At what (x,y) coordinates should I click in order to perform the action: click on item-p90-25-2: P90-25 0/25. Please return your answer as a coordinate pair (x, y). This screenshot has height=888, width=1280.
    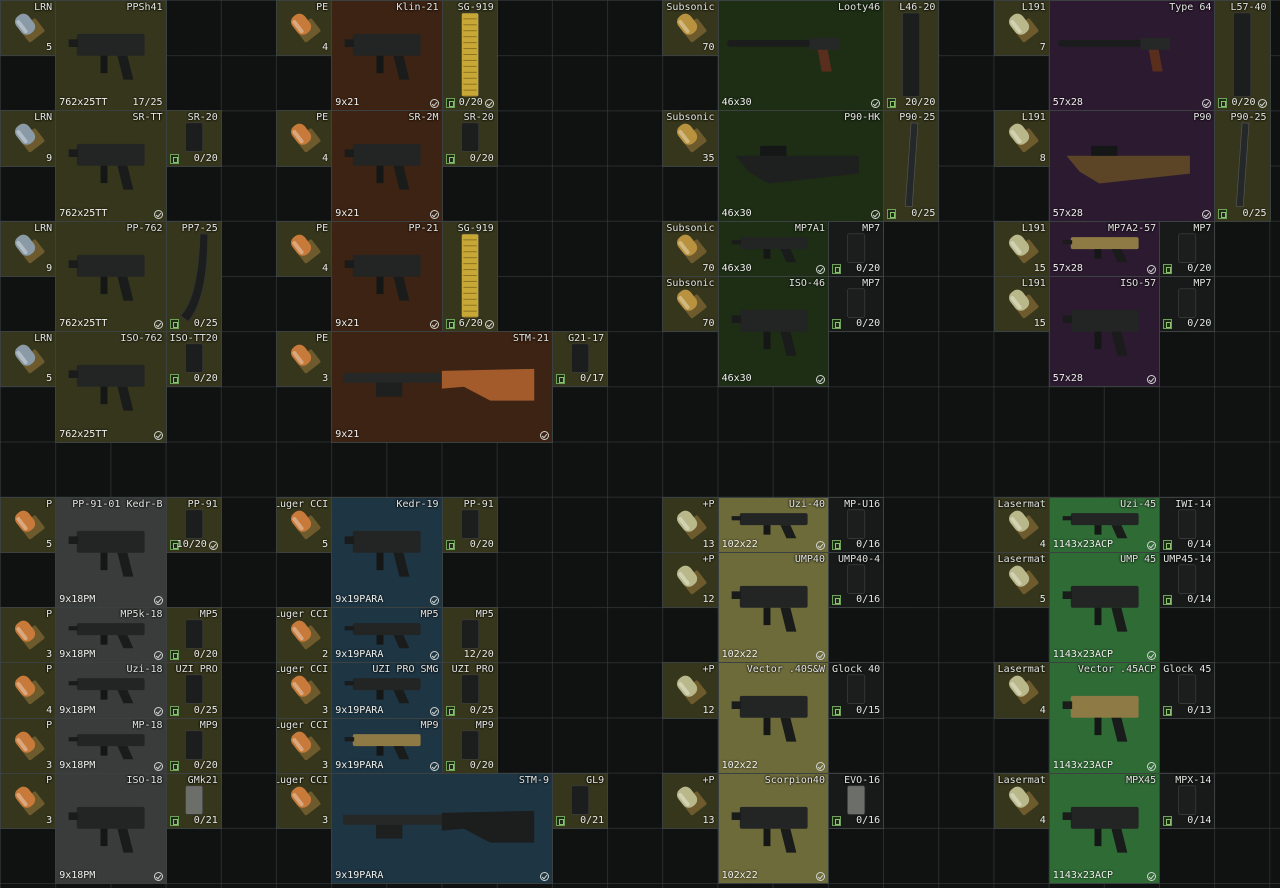
    Looking at the image, I should click on (1242, 166).